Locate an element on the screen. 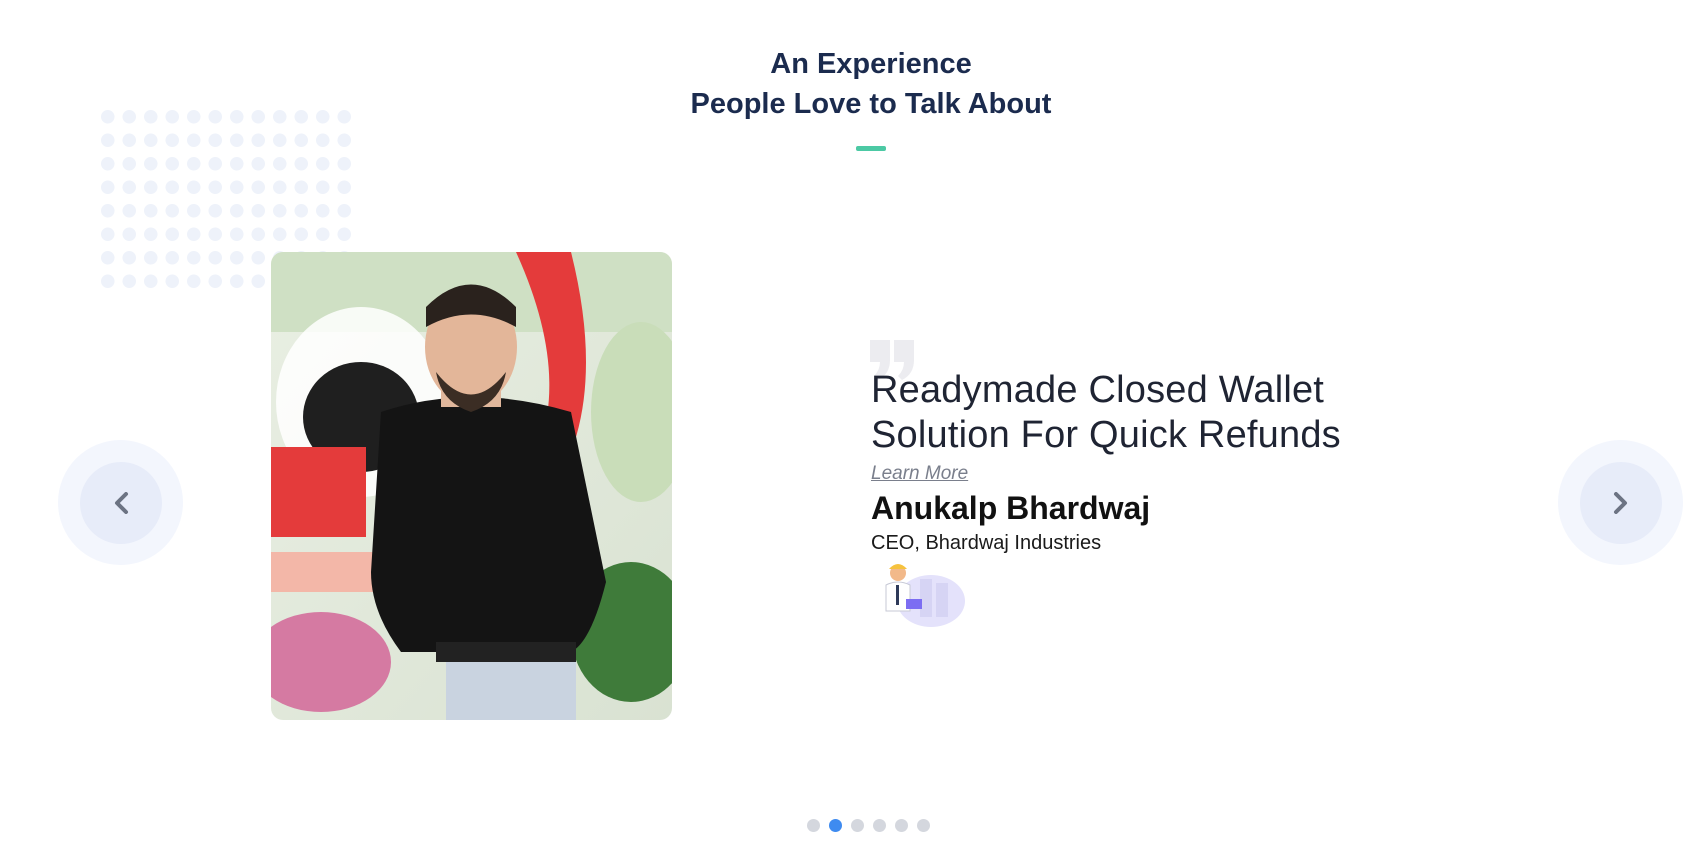  carousel-pagination is located at coordinates (868, 825).